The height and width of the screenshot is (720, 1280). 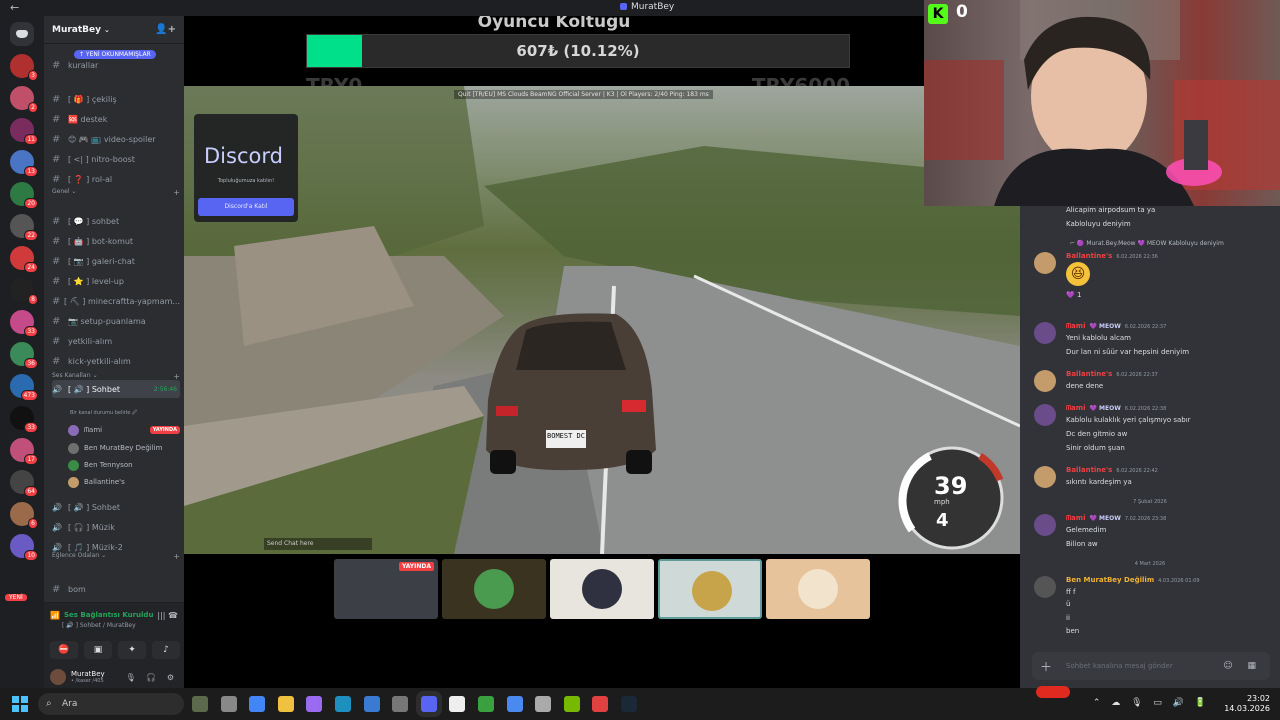 What do you see at coordinates (115, 54) in the screenshot?
I see `unread-messages-pill: ↑ YENİ OKUNMAMIŞLAR` at bounding box center [115, 54].